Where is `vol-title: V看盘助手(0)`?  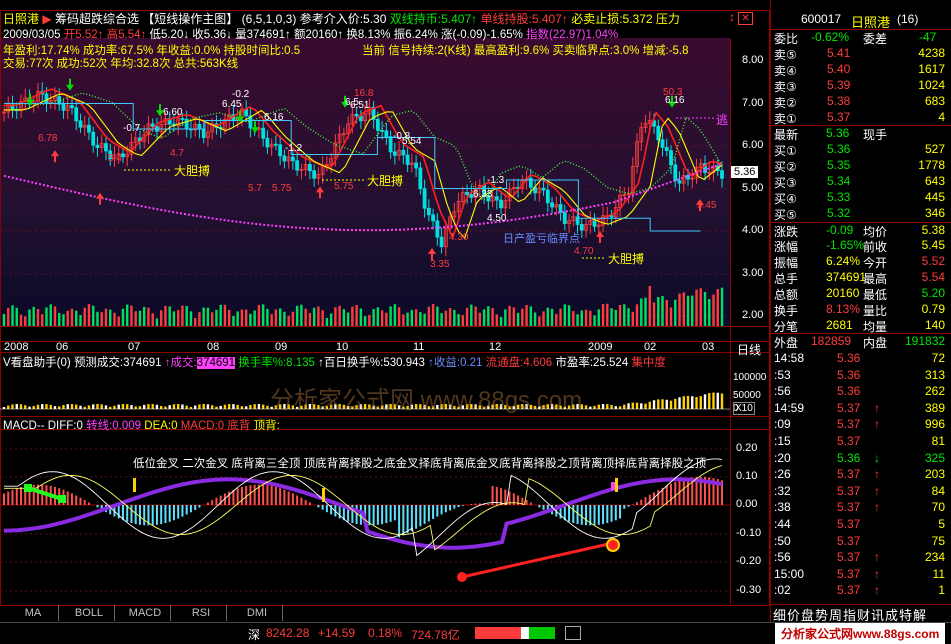 vol-title: V看盘助手(0) is located at coordinates (37, 363).